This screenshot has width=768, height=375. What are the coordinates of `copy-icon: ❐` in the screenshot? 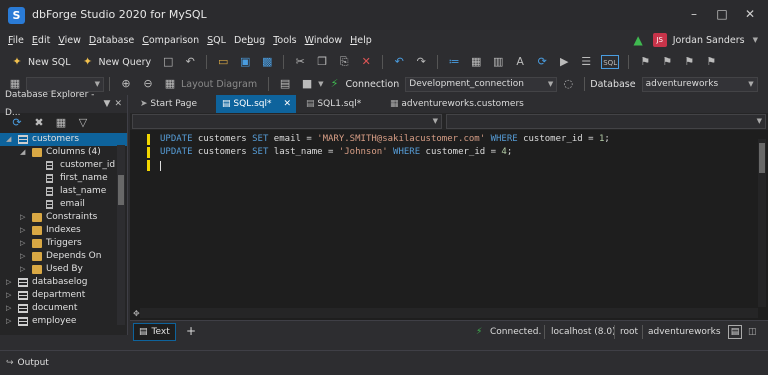 It's located at (322, 62).